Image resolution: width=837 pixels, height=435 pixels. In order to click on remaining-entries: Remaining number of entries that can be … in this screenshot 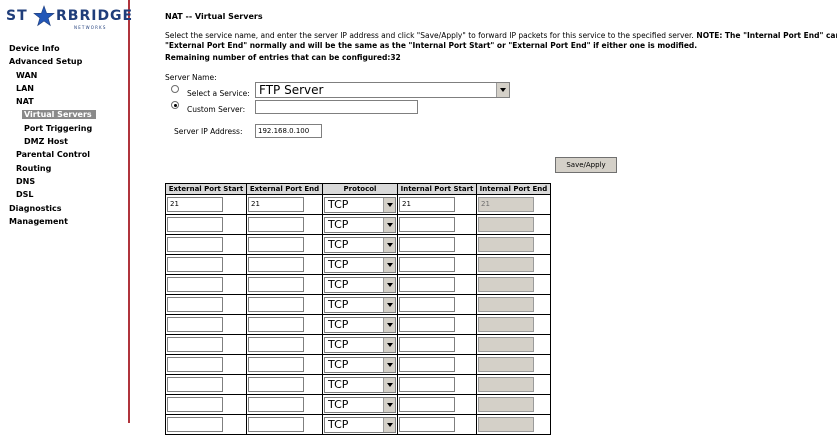, I will do `click(283, 57)`.